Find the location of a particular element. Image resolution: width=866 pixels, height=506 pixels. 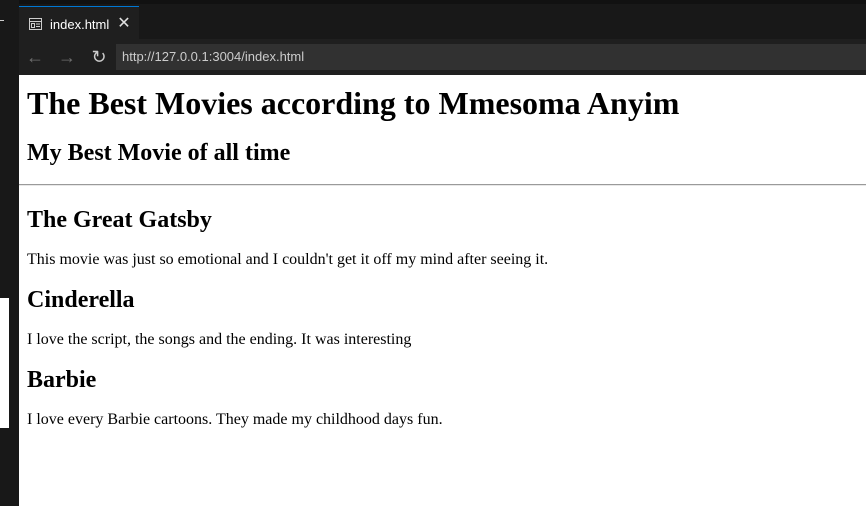

tab-bar: index.html ✕ is located at coordinates (442, 20).